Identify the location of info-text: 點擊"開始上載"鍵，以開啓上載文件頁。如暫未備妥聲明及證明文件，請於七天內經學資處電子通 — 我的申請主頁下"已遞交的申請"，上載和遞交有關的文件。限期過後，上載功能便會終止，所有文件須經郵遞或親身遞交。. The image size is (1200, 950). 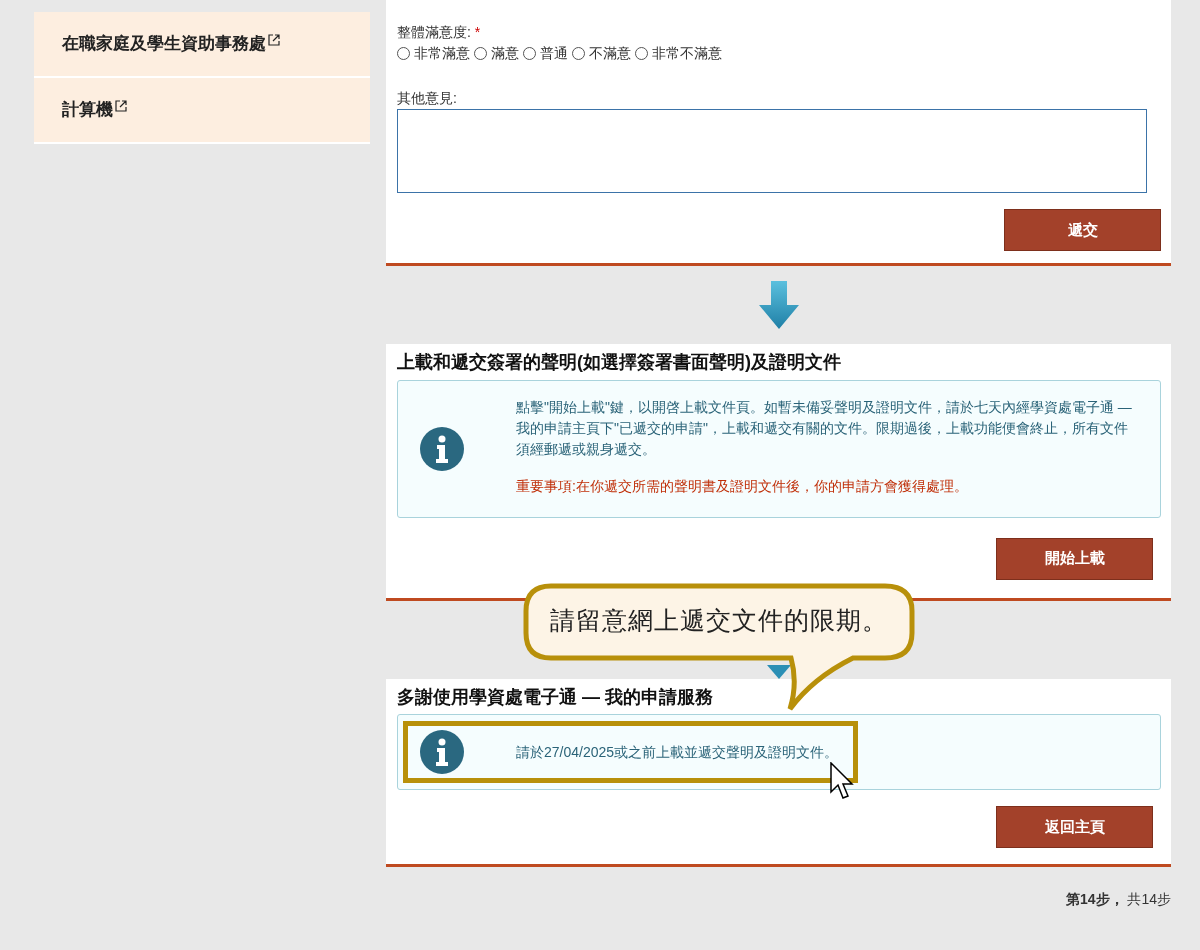
(824, 428).